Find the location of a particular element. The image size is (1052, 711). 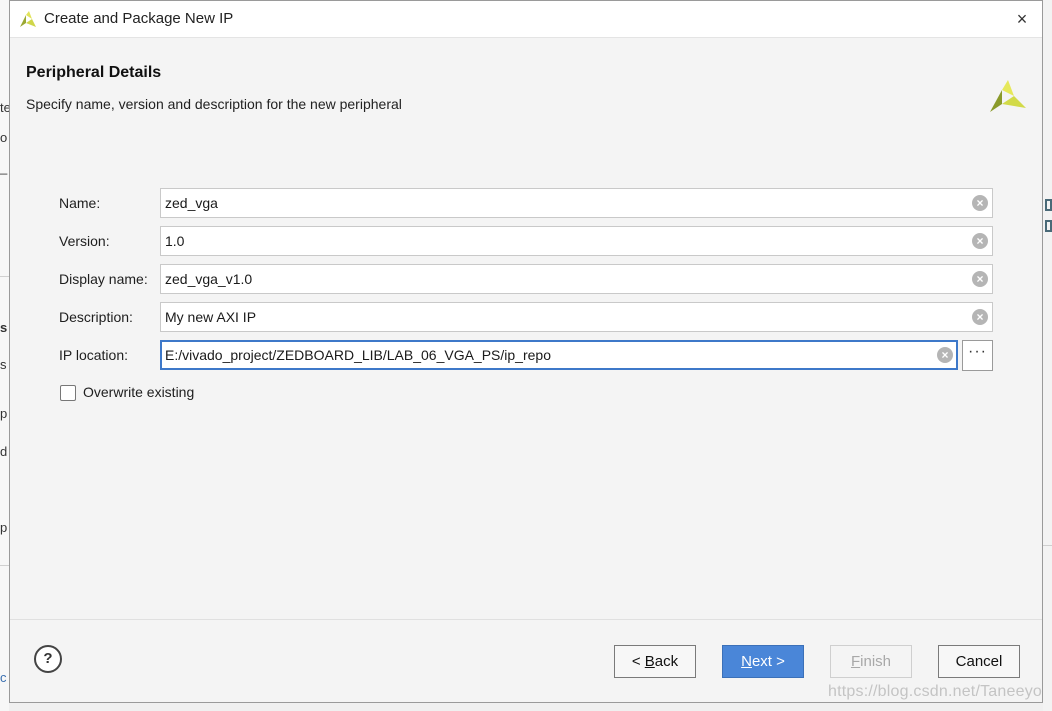

bg-fragment: te is located at coordinates (4, 107).